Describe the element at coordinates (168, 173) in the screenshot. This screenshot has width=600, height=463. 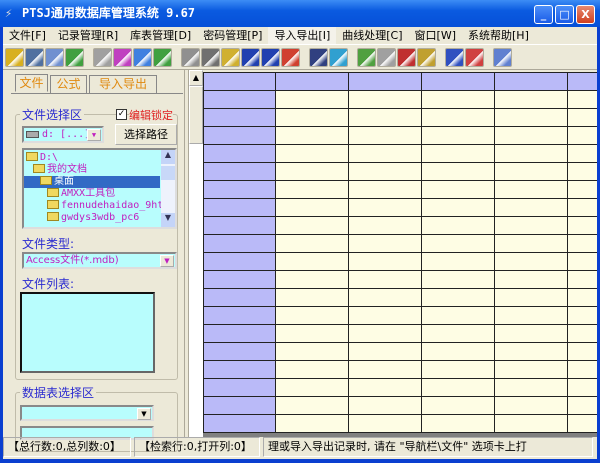
I see `scroll-thumb` at that location.